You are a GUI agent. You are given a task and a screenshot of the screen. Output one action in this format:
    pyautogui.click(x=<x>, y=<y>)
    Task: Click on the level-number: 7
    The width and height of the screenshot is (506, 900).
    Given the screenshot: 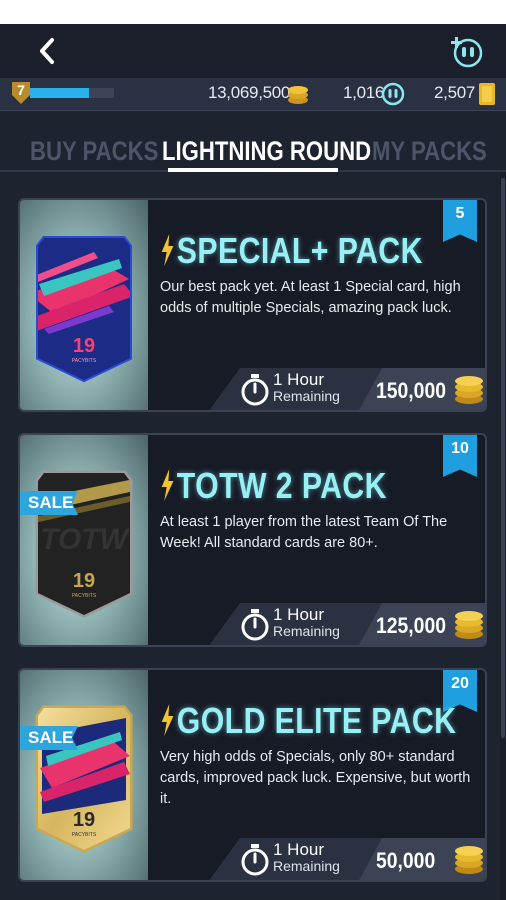 What is the action you would take?
    pyautogui.click(x=21, y=90)
    